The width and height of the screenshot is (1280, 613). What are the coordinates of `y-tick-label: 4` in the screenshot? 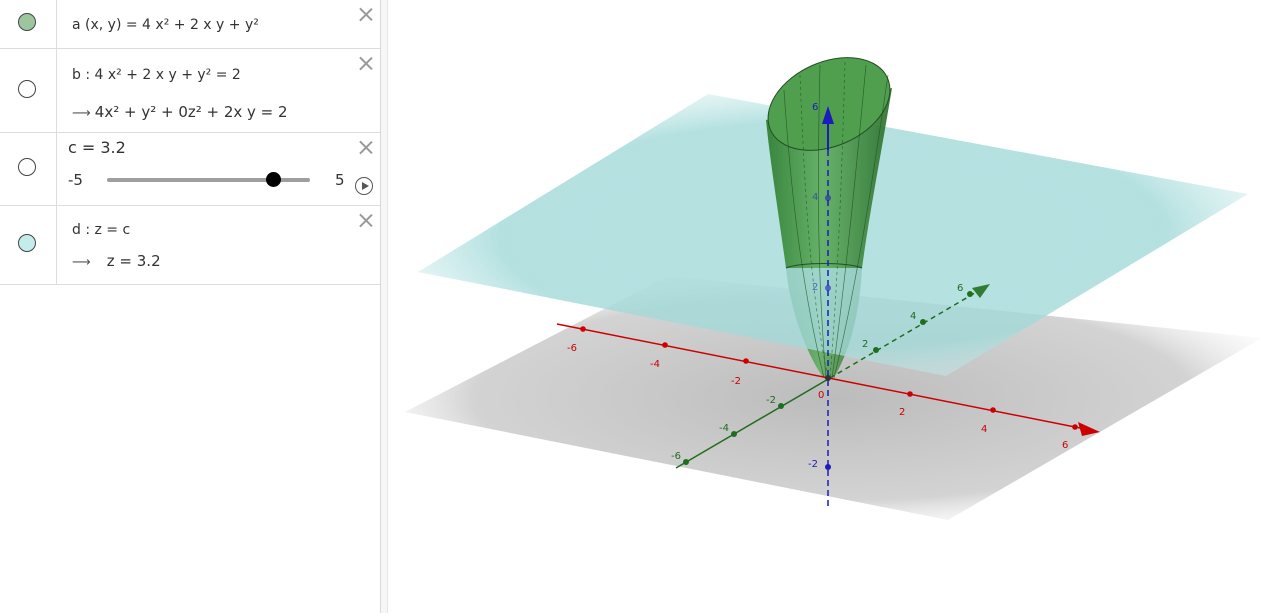 It's located at (913, 316).